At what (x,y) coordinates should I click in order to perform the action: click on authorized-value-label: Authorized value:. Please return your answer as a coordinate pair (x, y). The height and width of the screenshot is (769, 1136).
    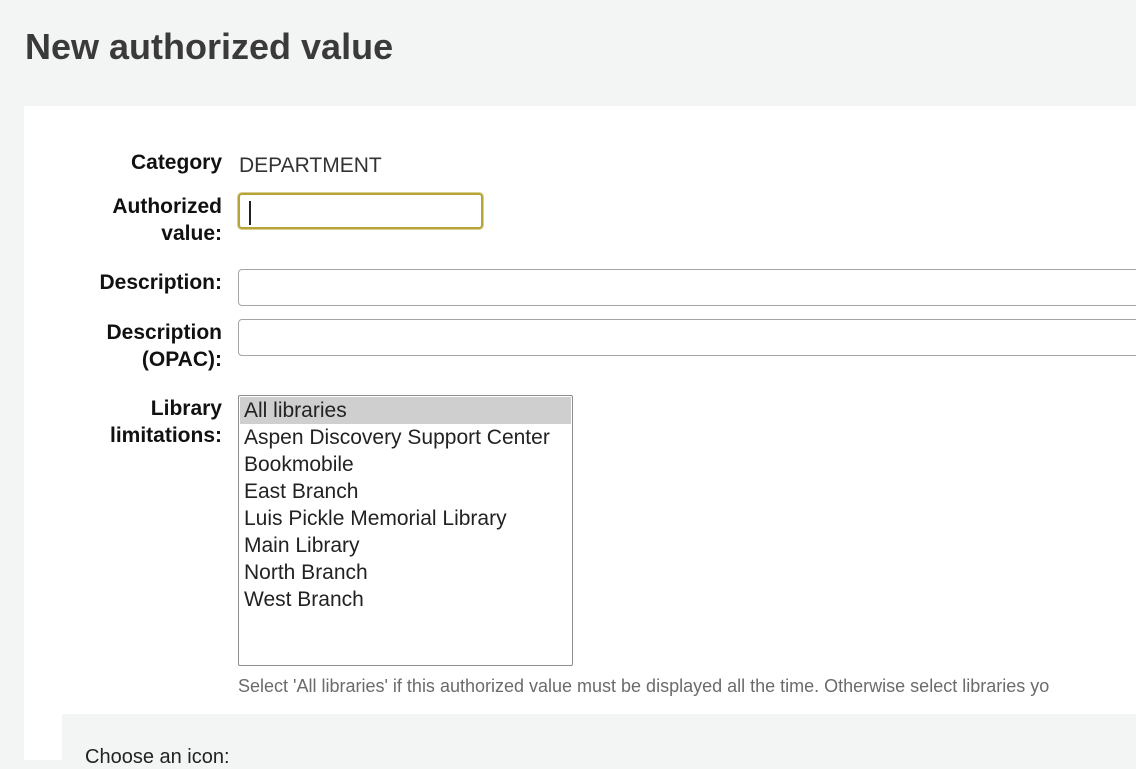
    Looking at the image, I should click on (167, 220).